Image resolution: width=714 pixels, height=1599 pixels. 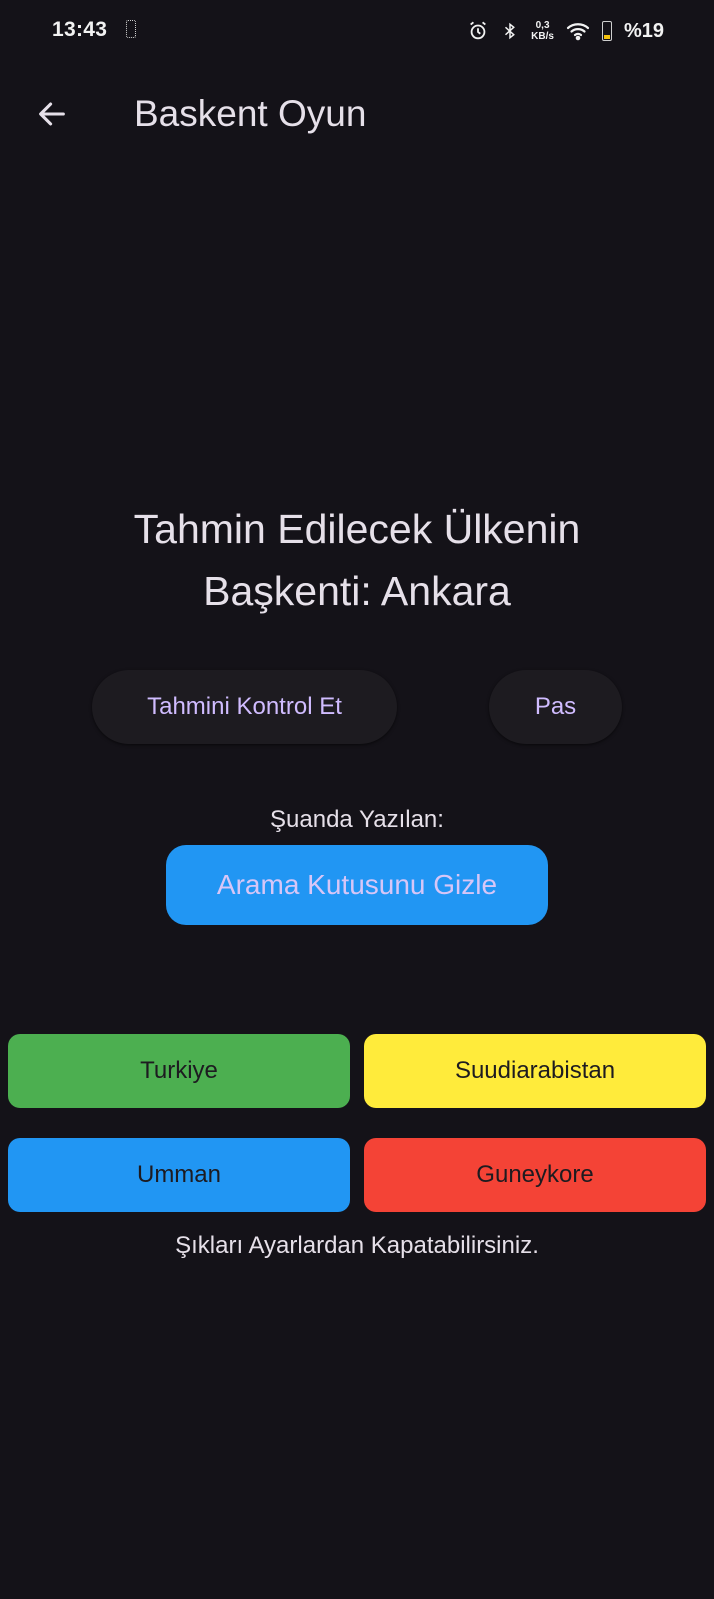 I want to click on battery-percent: %19, so click(x=643, y=30).